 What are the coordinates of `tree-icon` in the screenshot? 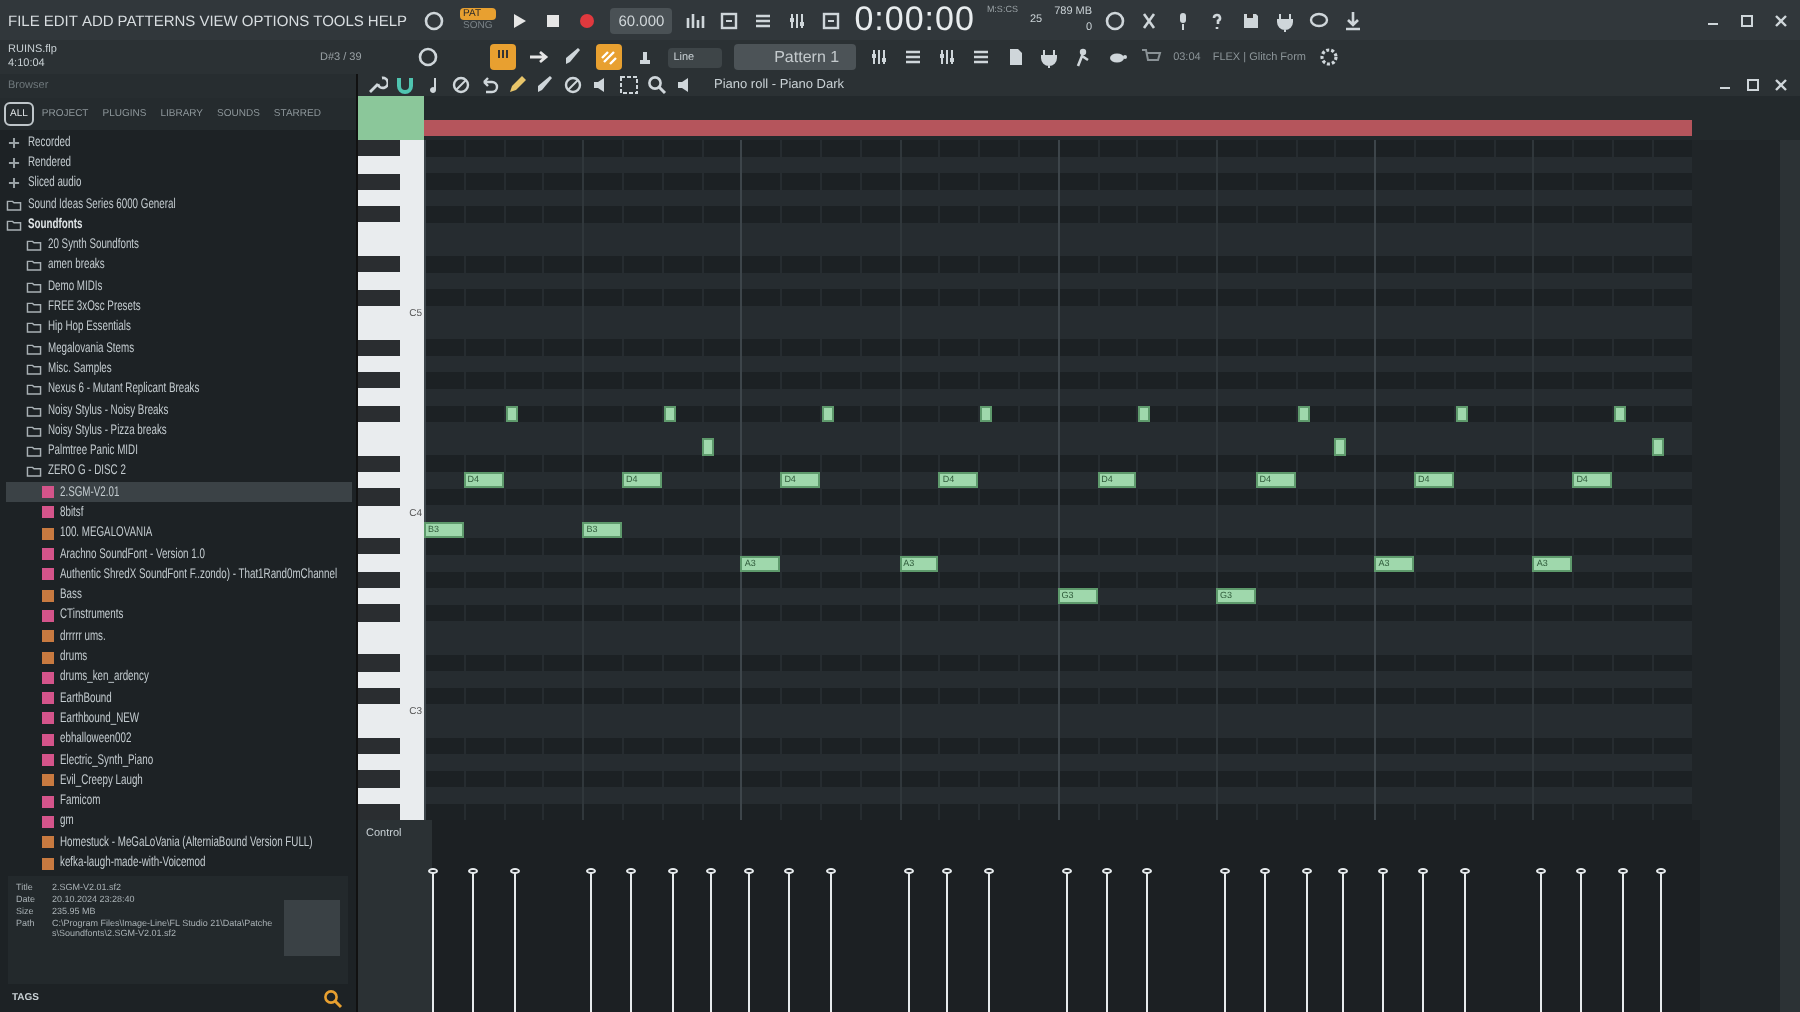 It's located at (980, 57).